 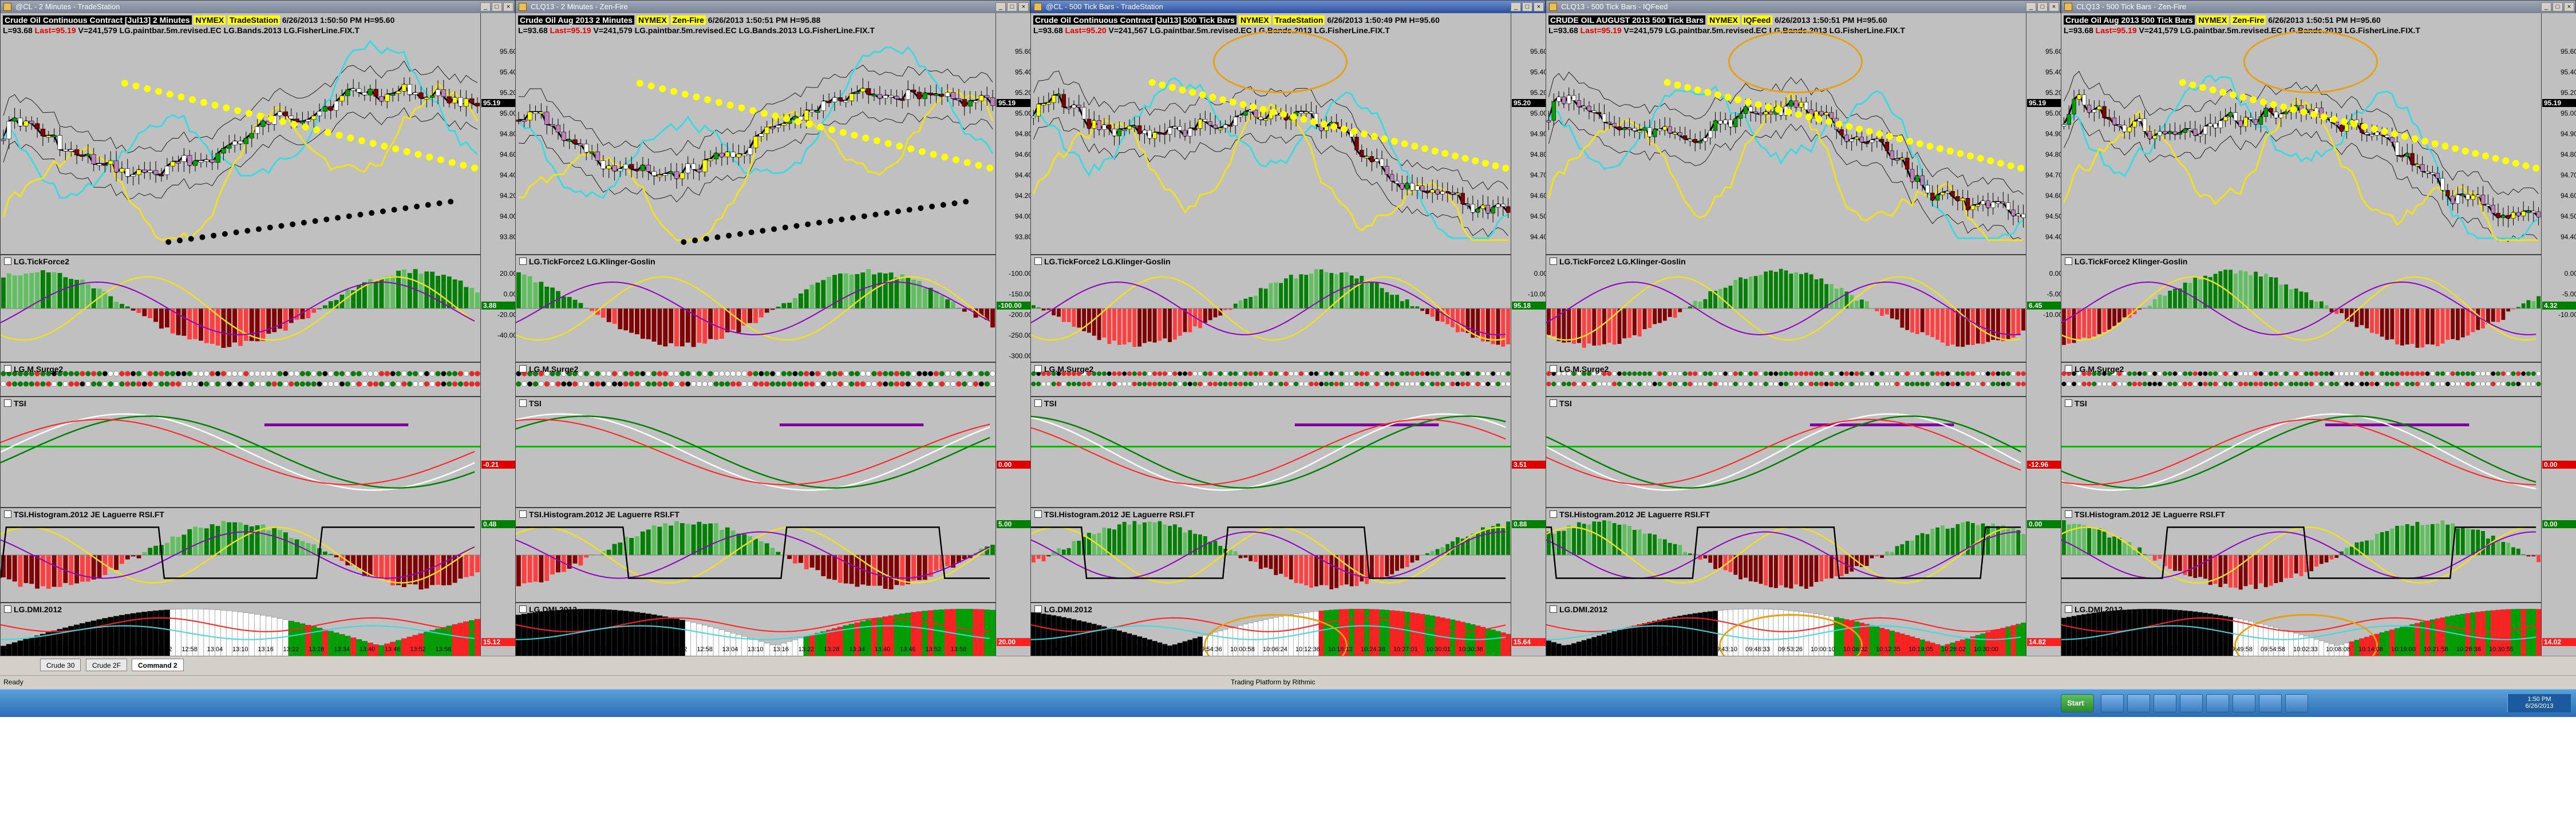 What do you see at coordinates (158, 665) in the screenshot?
I see `sheet-tab-command2: Command 2` at bounding box center [158, 665].